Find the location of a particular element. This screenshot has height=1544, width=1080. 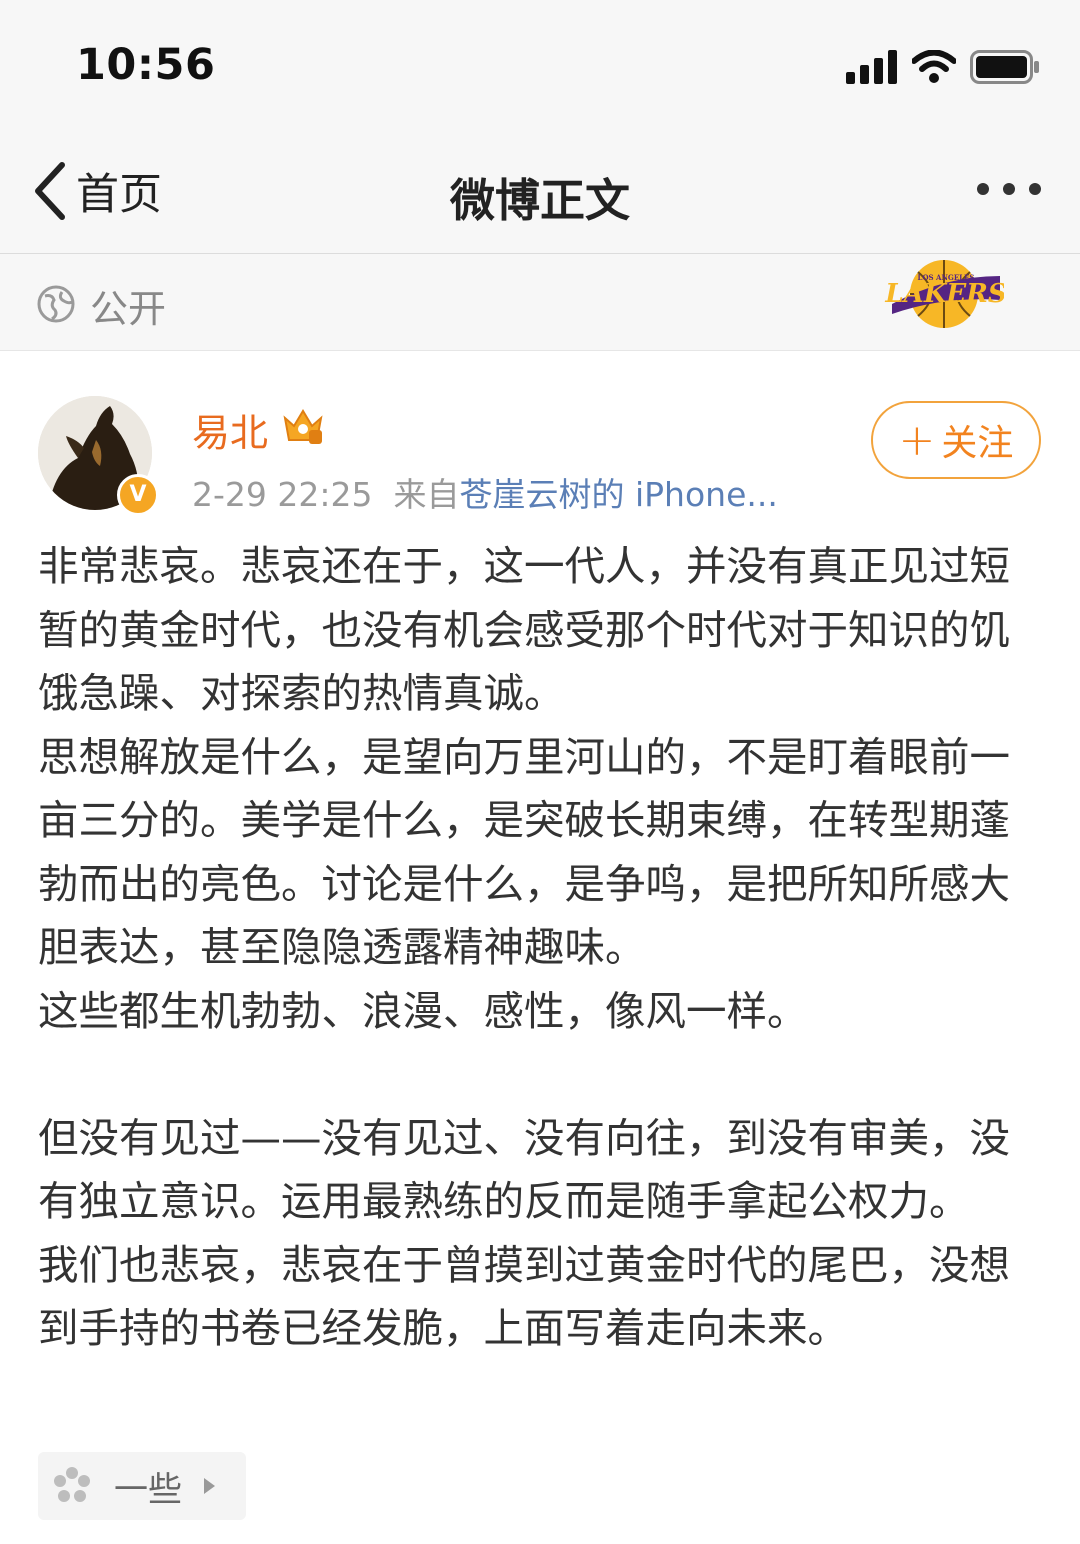

follow-label: 关注 is located at coordinates (977, 443).